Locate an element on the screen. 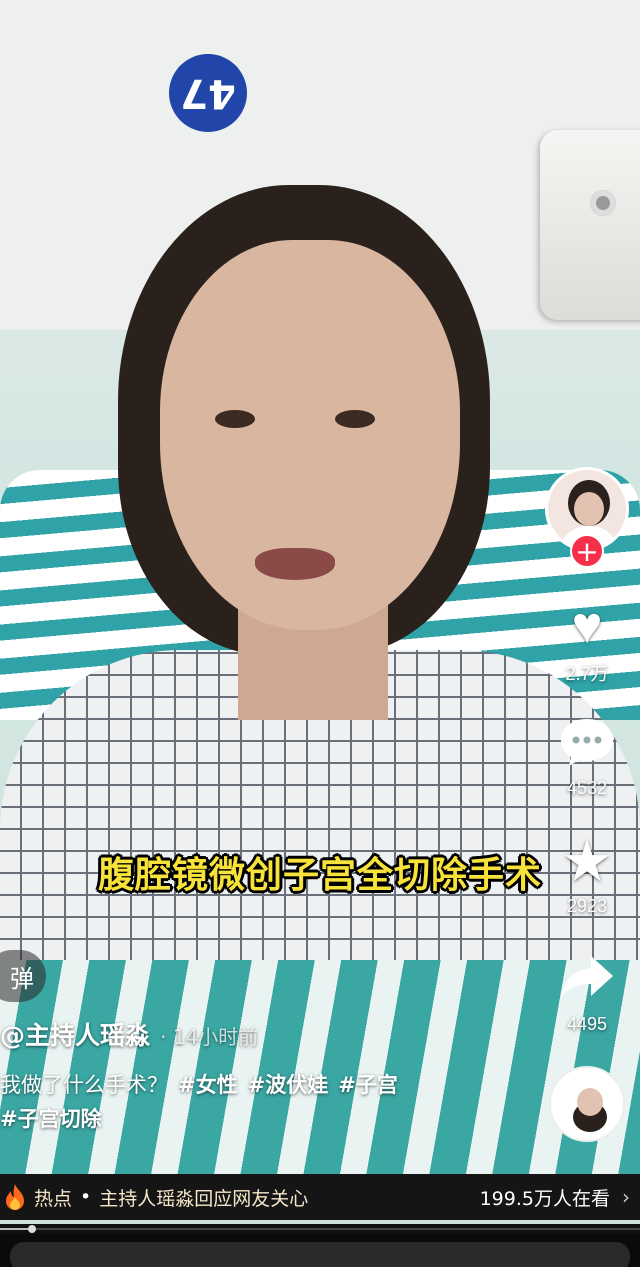 The height and width of the screenshot is (1267, 640). hot-topic-bar: 热点 • 主持人瑶淼回应网友关心 199.5万人在看 › is located at coordinates (320, 1197).